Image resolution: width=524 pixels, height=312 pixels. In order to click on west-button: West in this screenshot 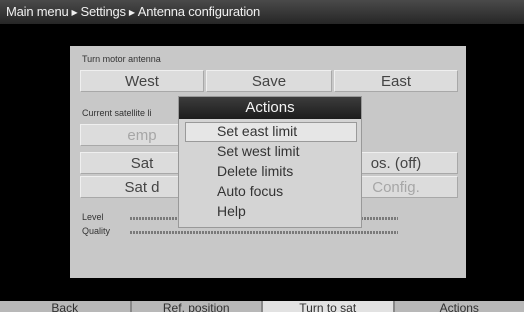, I will do `click(142, 81)`.